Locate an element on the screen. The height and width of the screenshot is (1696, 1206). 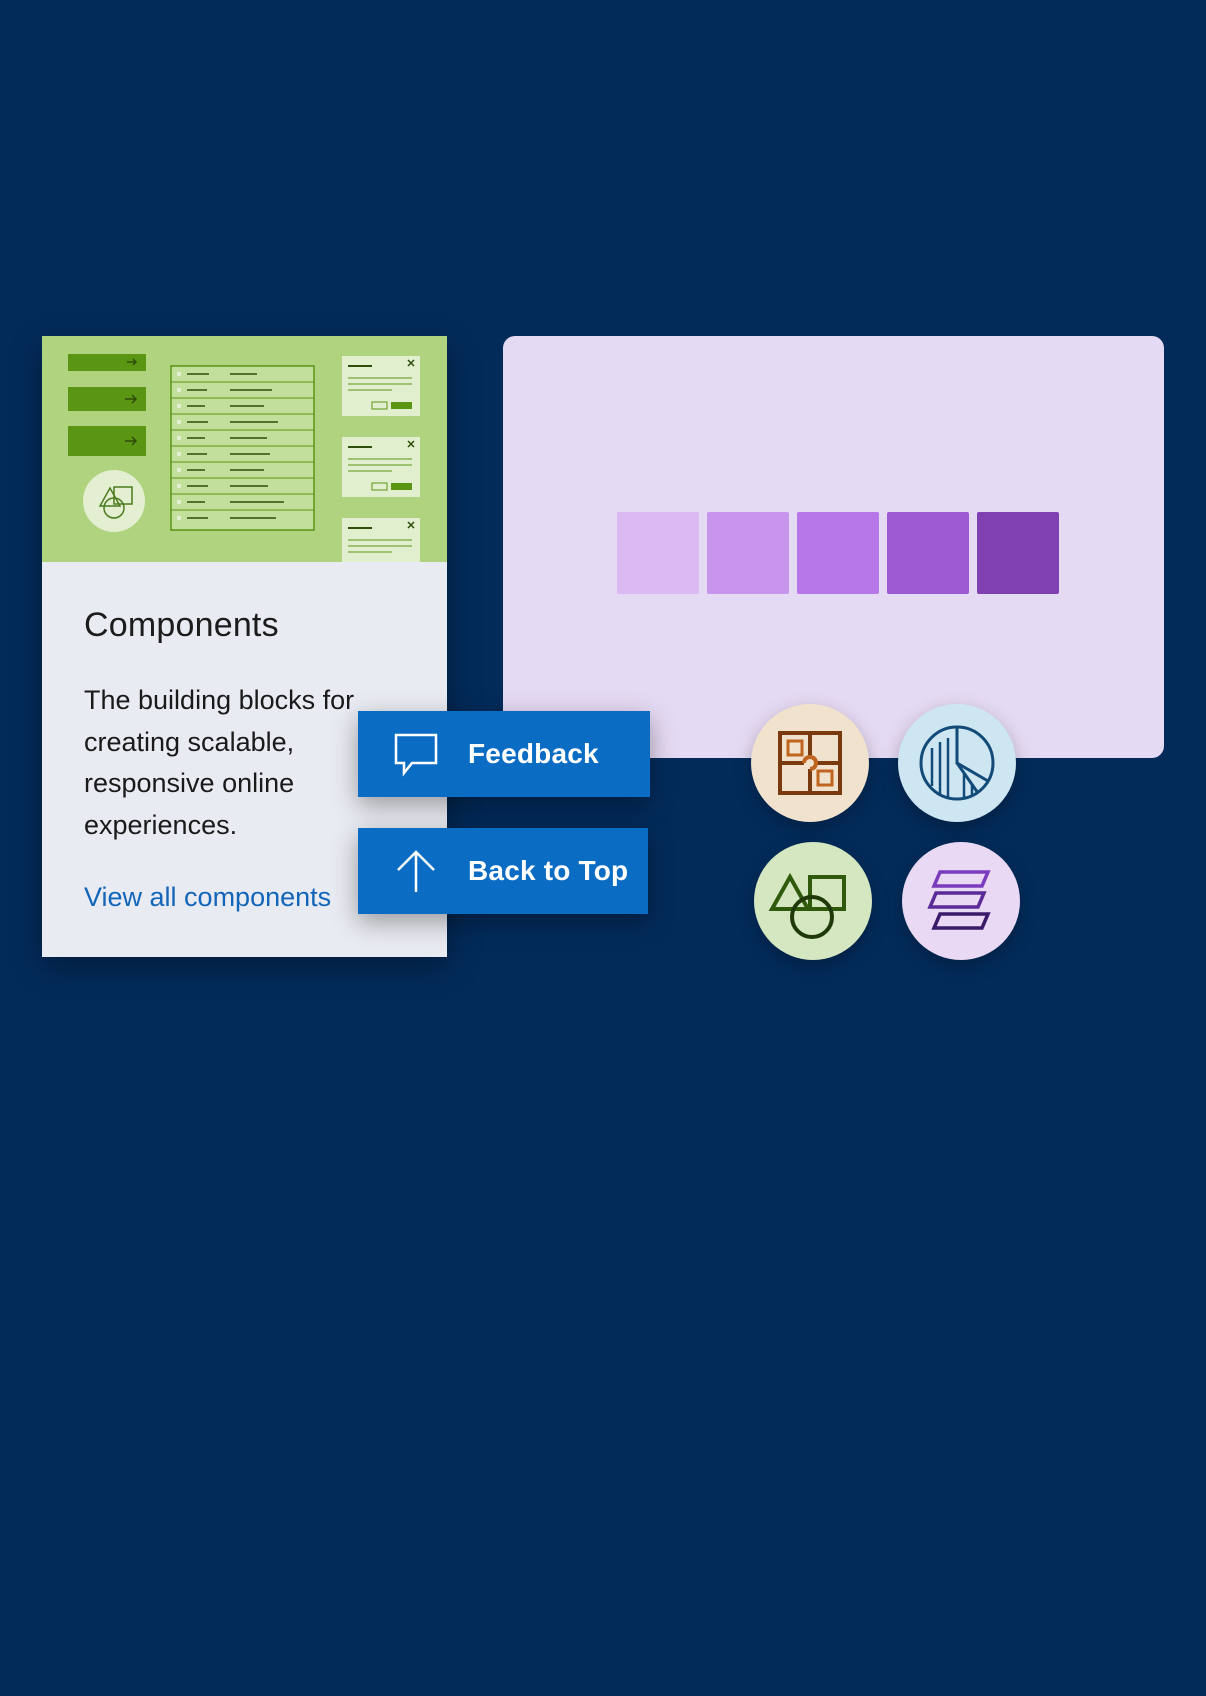
feedback-icon is located at coordinates (416, 754).